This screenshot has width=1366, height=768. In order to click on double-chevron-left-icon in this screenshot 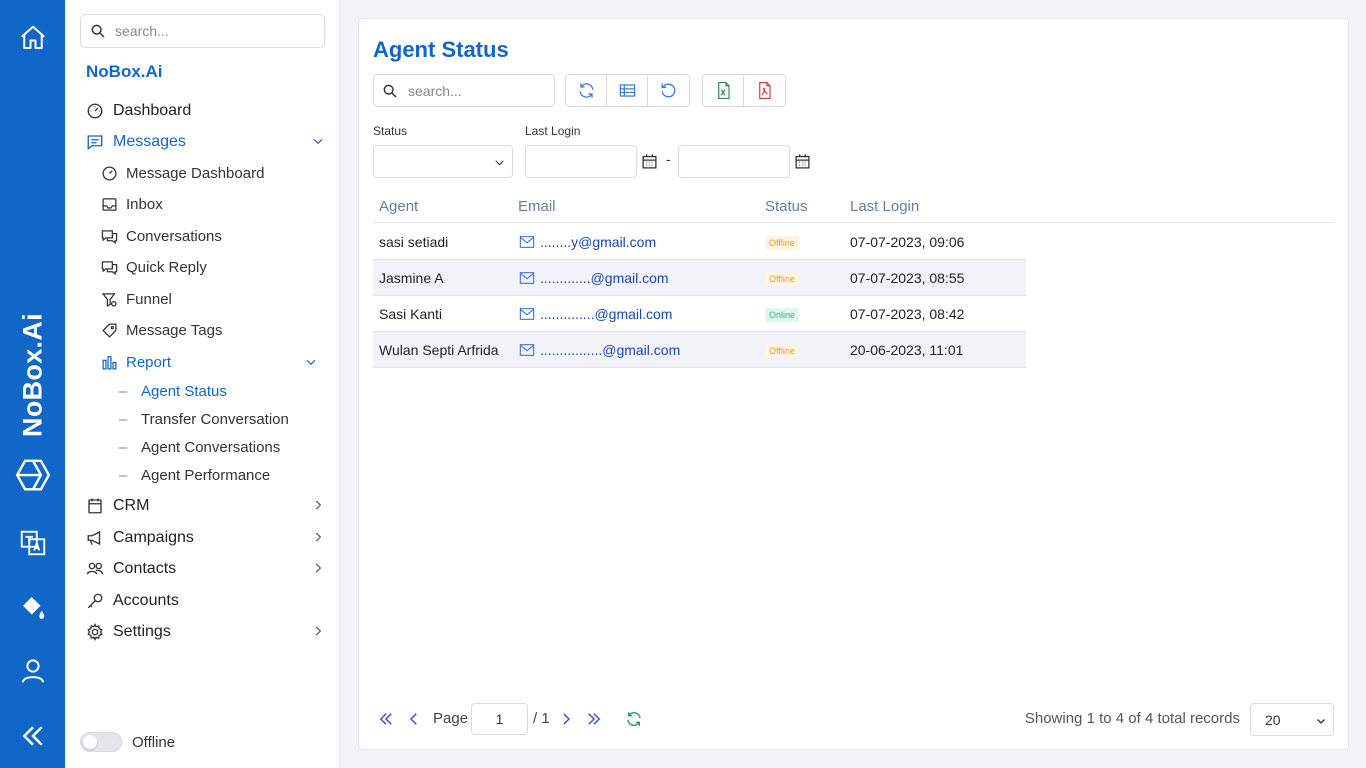, I will do `click(33, 736)`.